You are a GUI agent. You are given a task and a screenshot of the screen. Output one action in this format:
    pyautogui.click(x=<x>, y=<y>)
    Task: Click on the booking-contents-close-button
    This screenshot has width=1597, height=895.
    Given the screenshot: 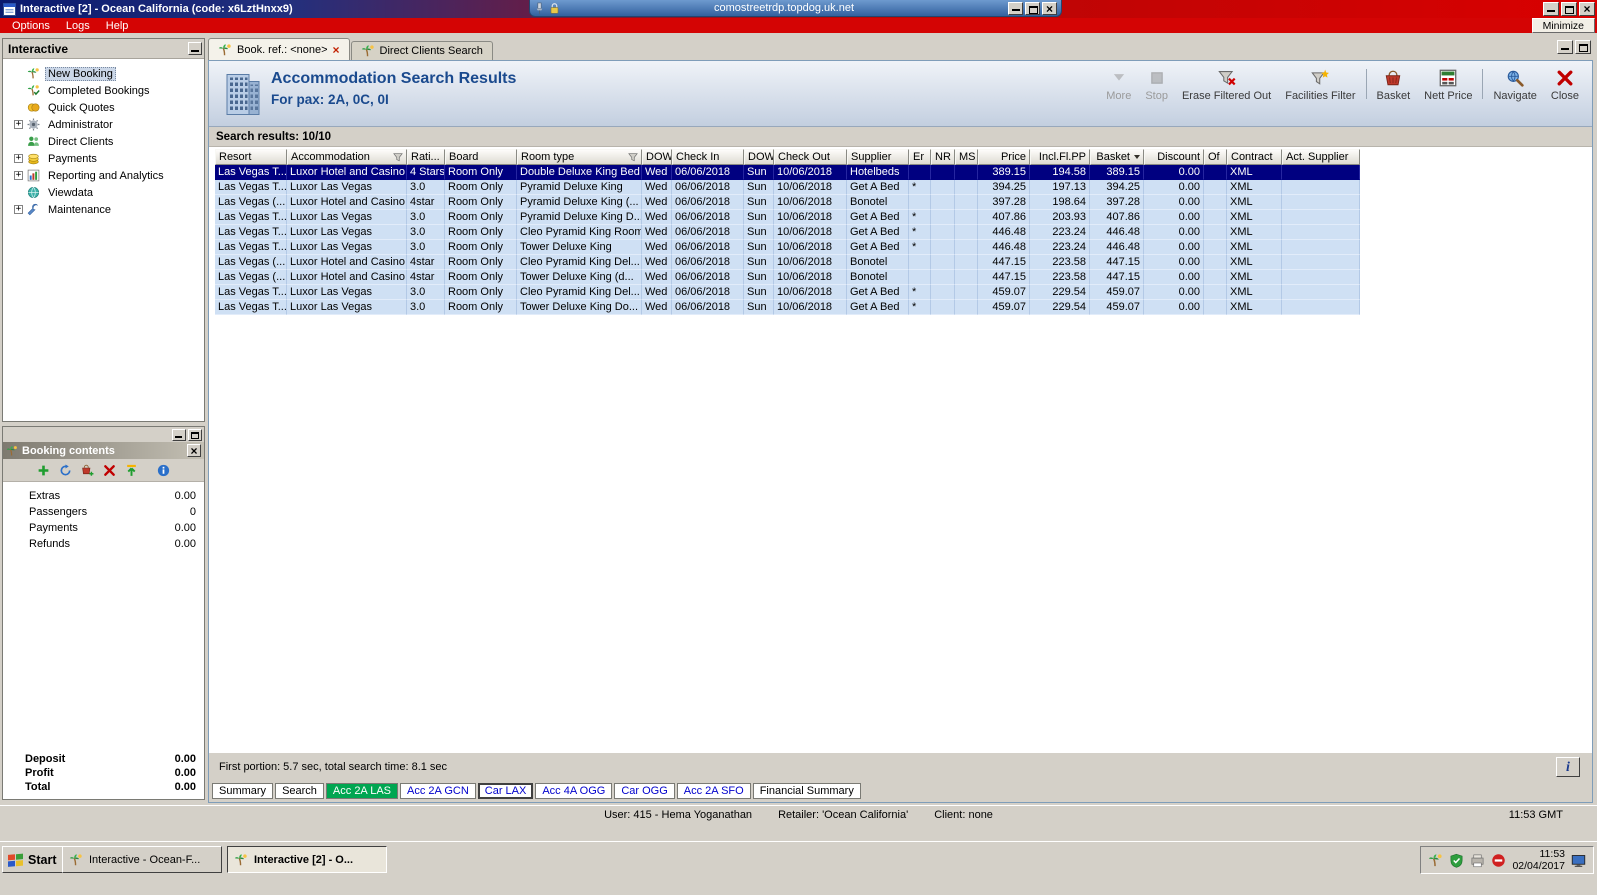 What is the action you would take?
    pyautogui.click(x=194, y=450)
    